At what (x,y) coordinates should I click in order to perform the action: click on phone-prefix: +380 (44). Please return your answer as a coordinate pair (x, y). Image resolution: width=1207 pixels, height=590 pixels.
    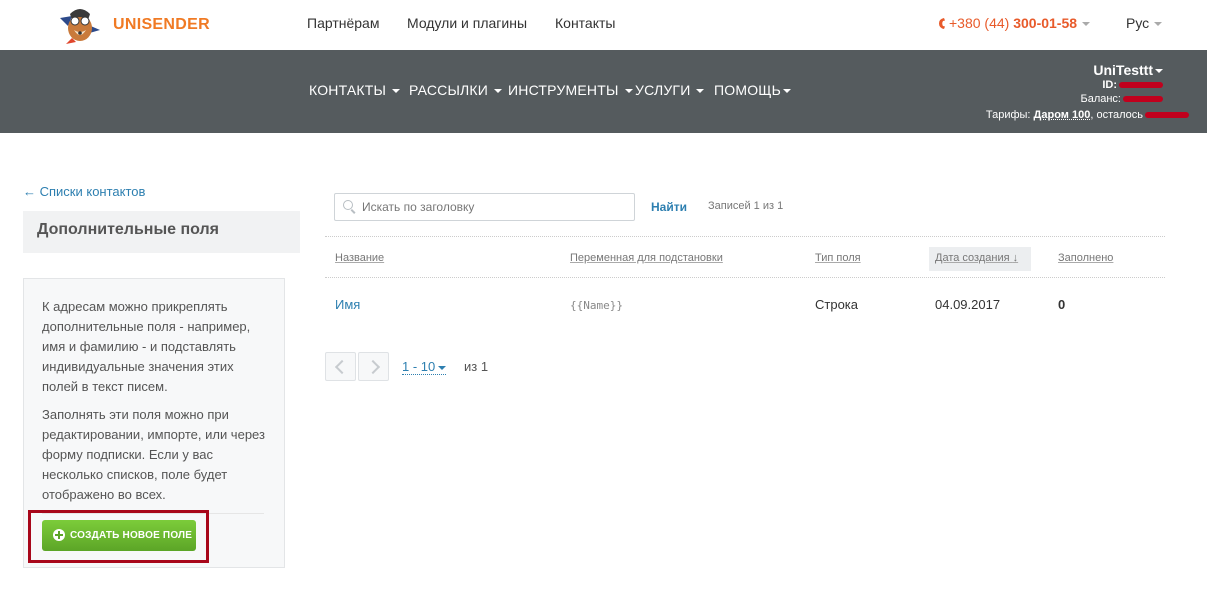
    Looking at the image, I should click on (981, 23).